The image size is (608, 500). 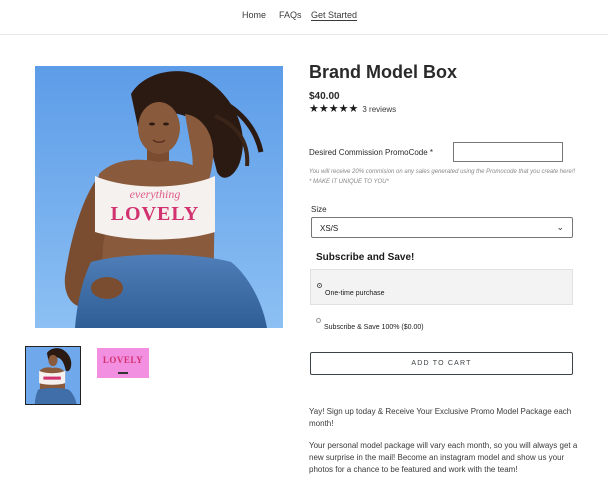 I want to click on option-one-time-label: One-time purchase, so click(x=355, y=293).